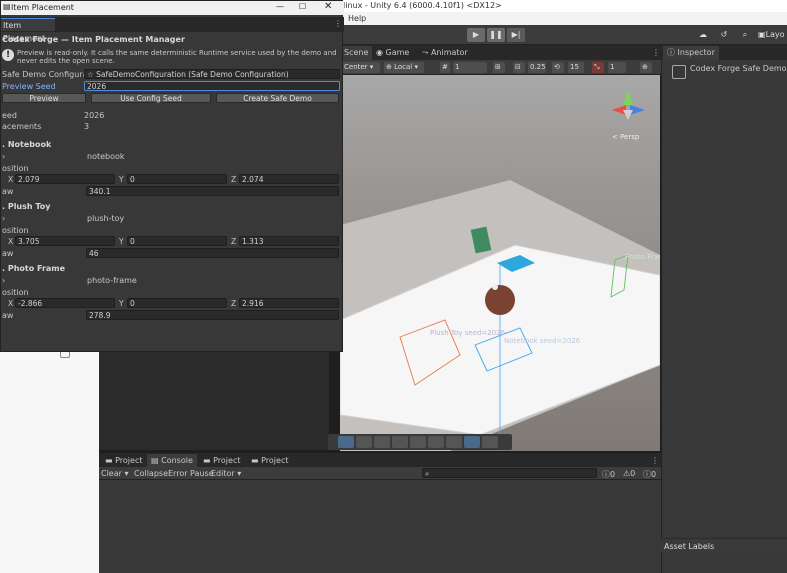 The image size is (787, 573). I want to click on select-tool-icon, so click(472, 442).